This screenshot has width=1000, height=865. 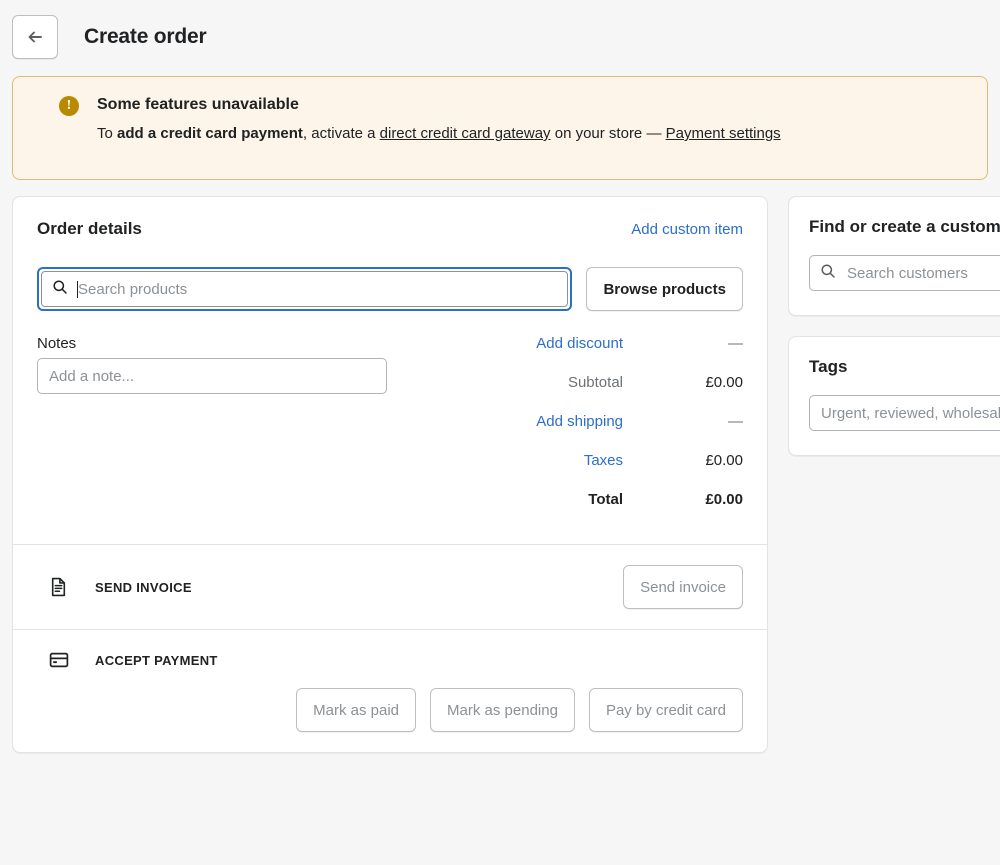 I want to click on customer-search-placeholder: Search customers, so click(x=907, y=273).